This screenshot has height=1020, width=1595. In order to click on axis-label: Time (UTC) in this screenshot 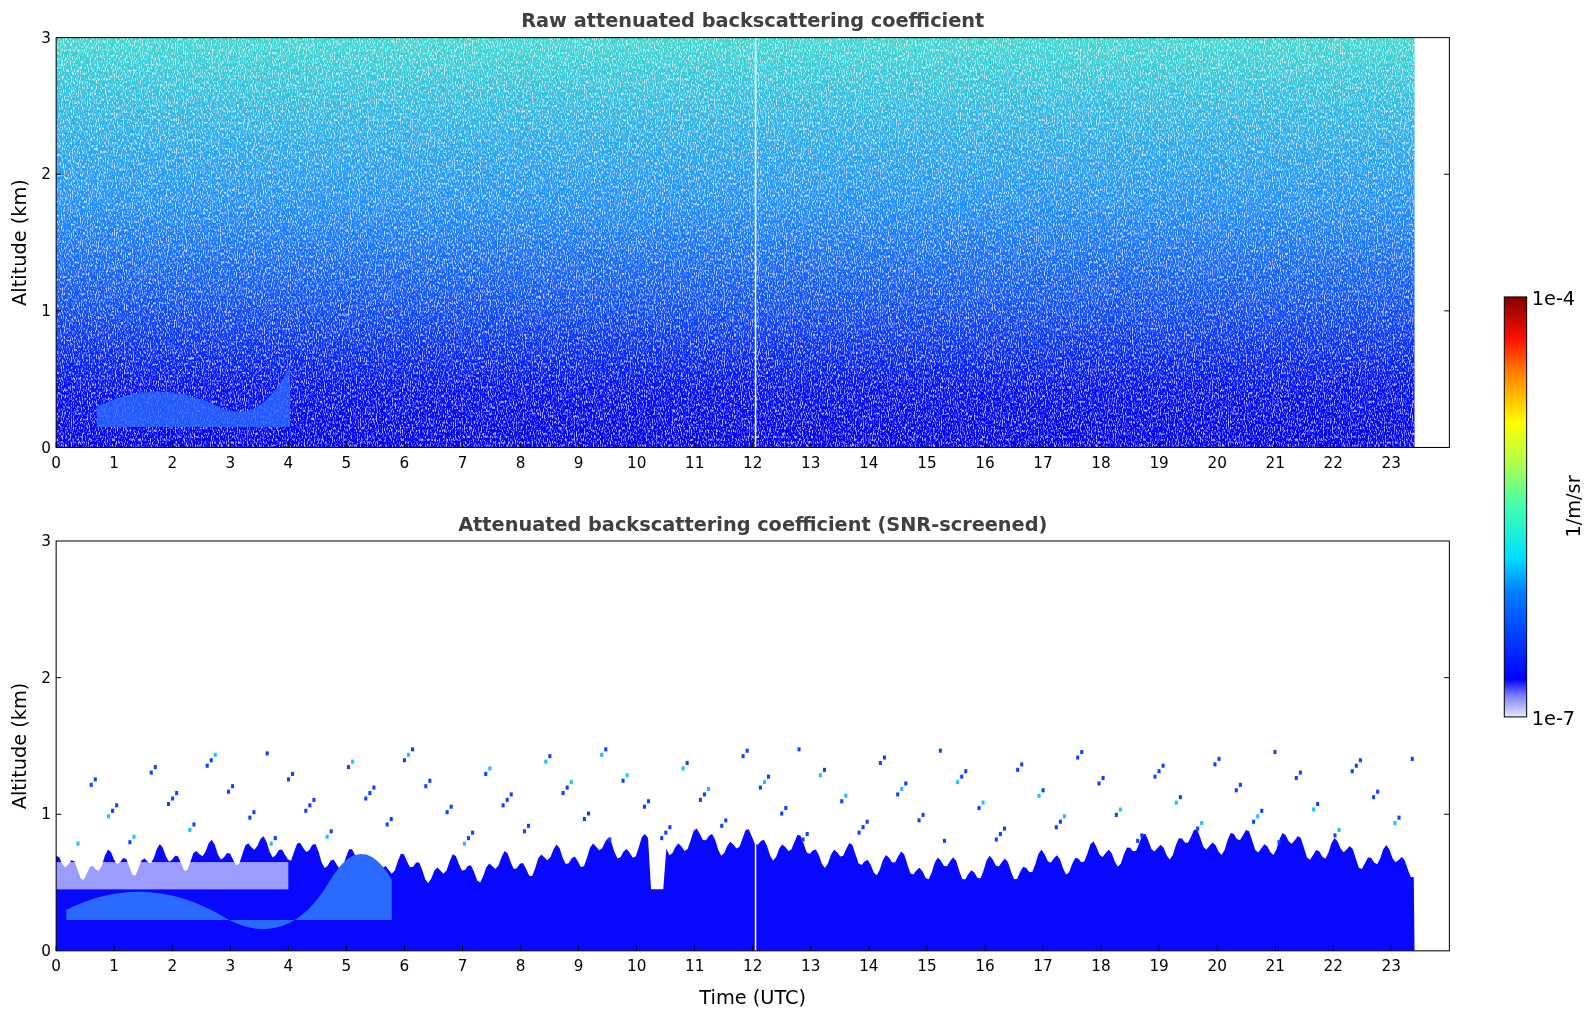, I will do `click(753, 997)`.